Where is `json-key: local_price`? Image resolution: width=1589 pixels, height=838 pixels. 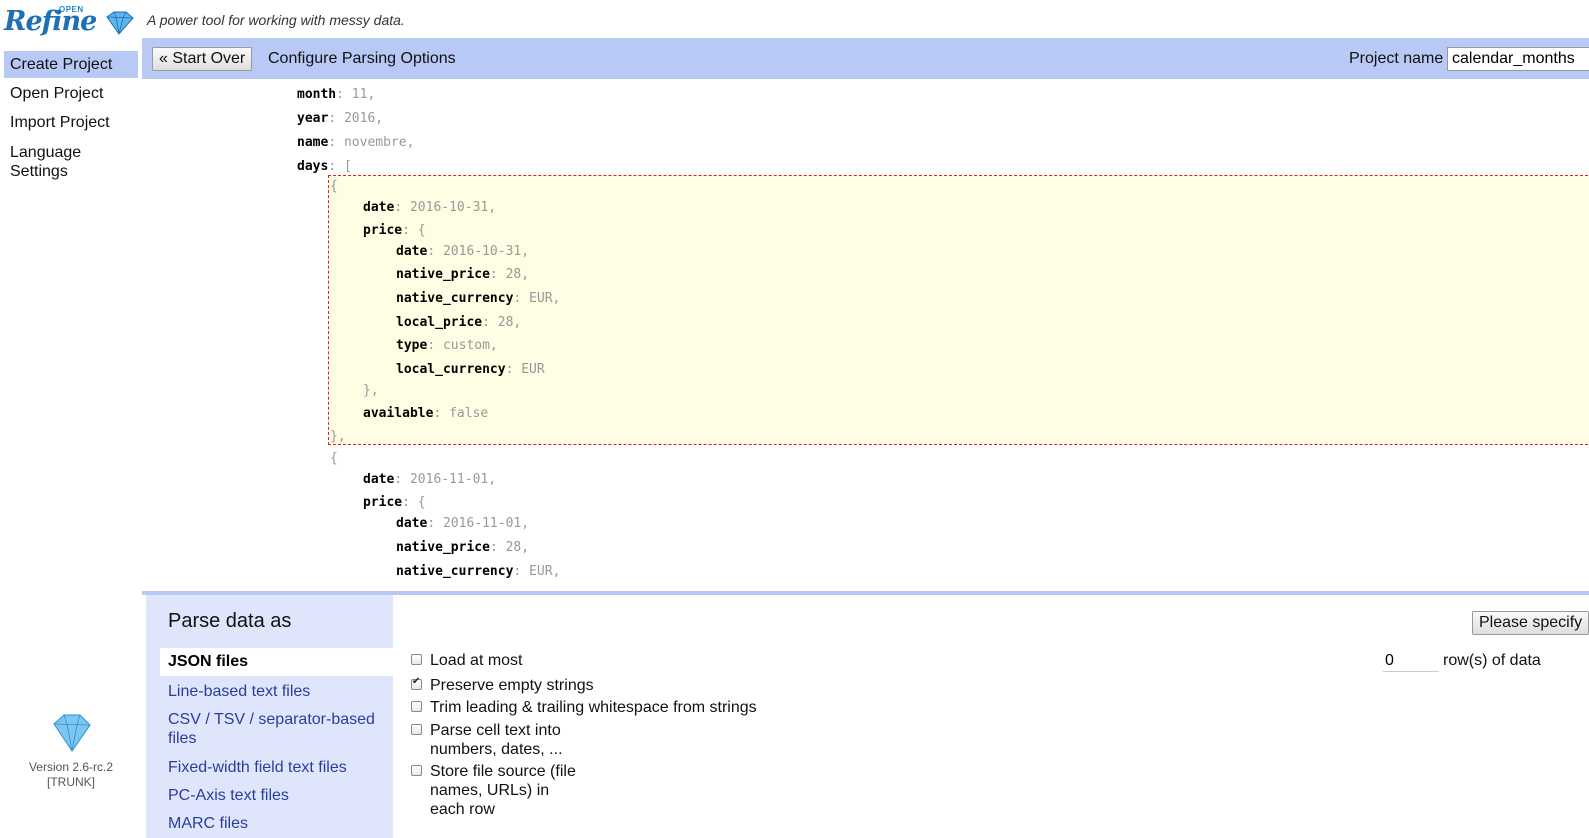 json-key: local_price is located at coordinates (439, 322).